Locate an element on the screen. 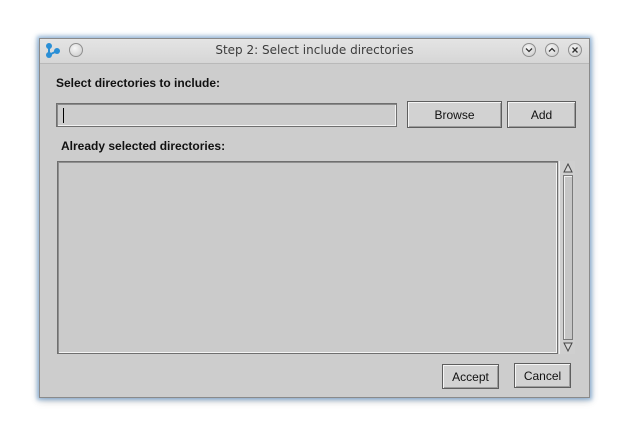 This screenshot has width=629, height=437. scroll-down-arrow-icon is located at coordinates (568, 347).